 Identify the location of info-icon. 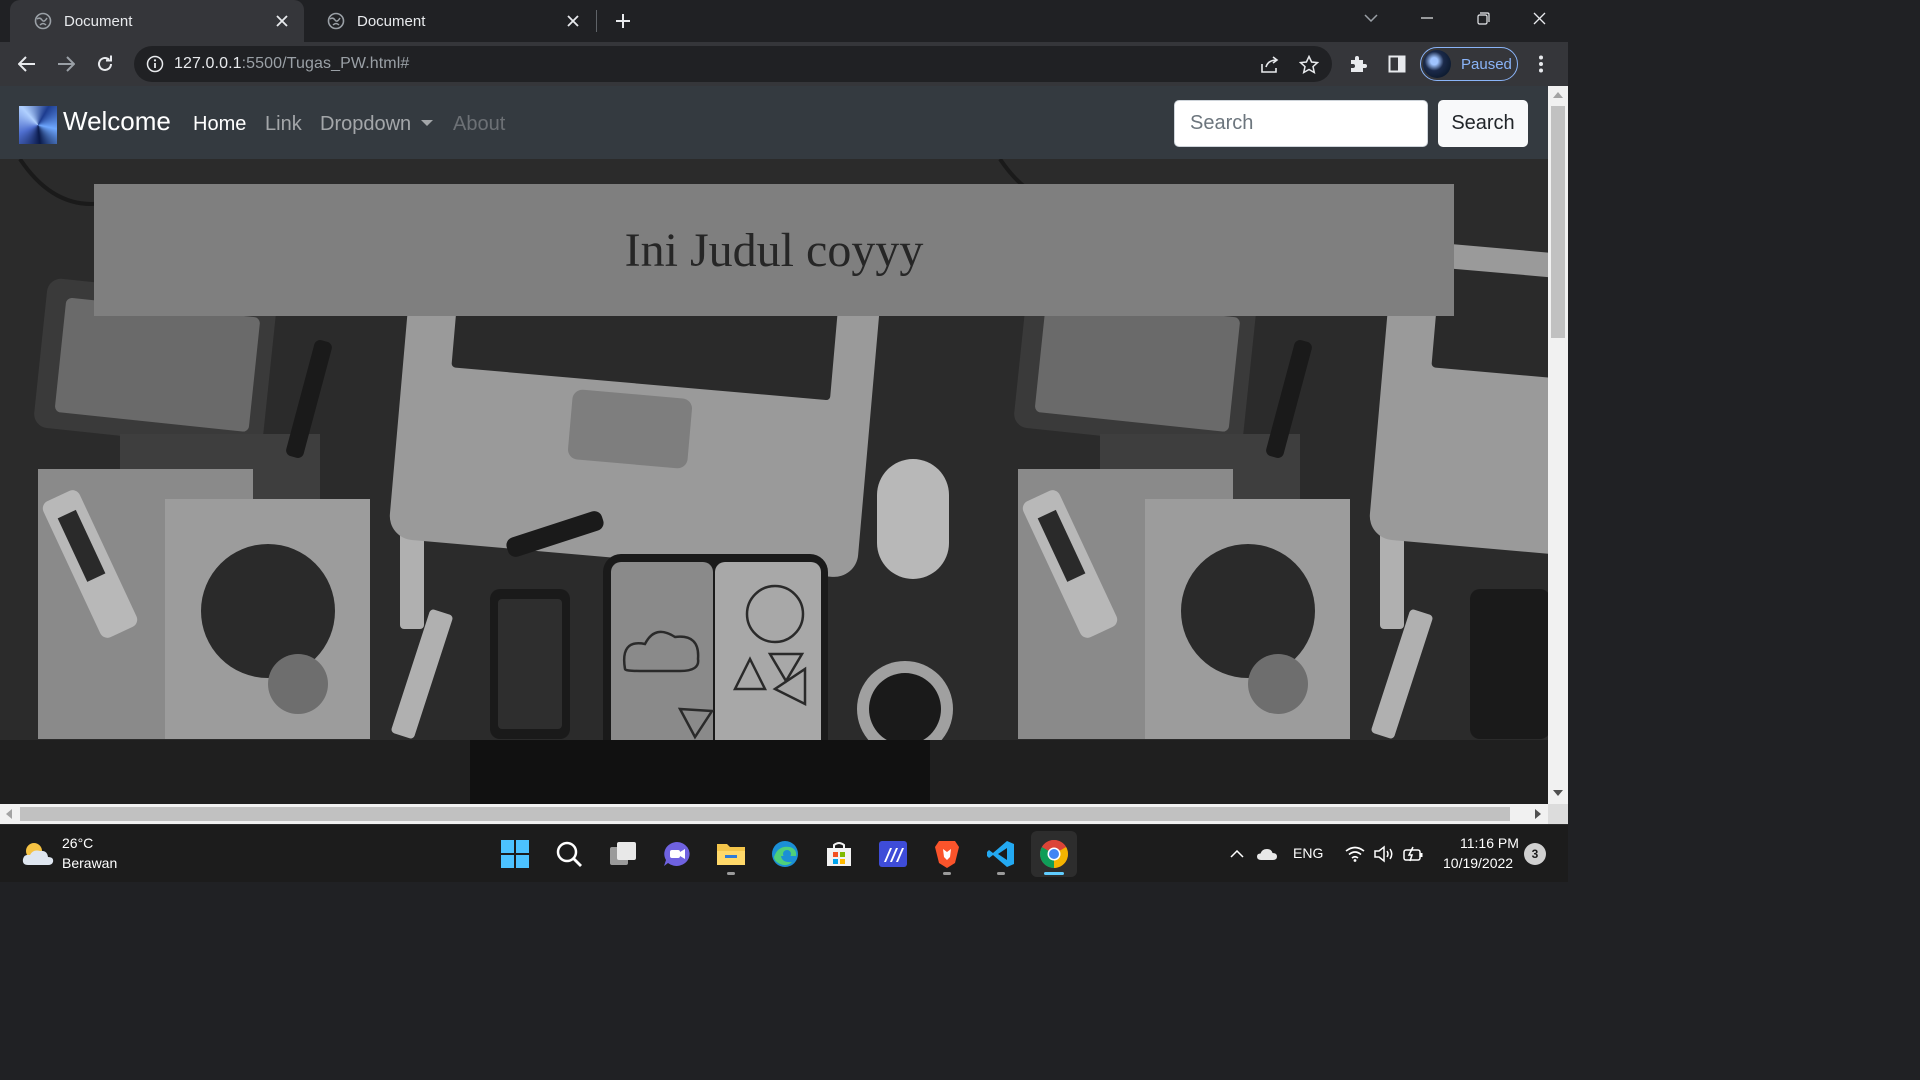
(155, 64).